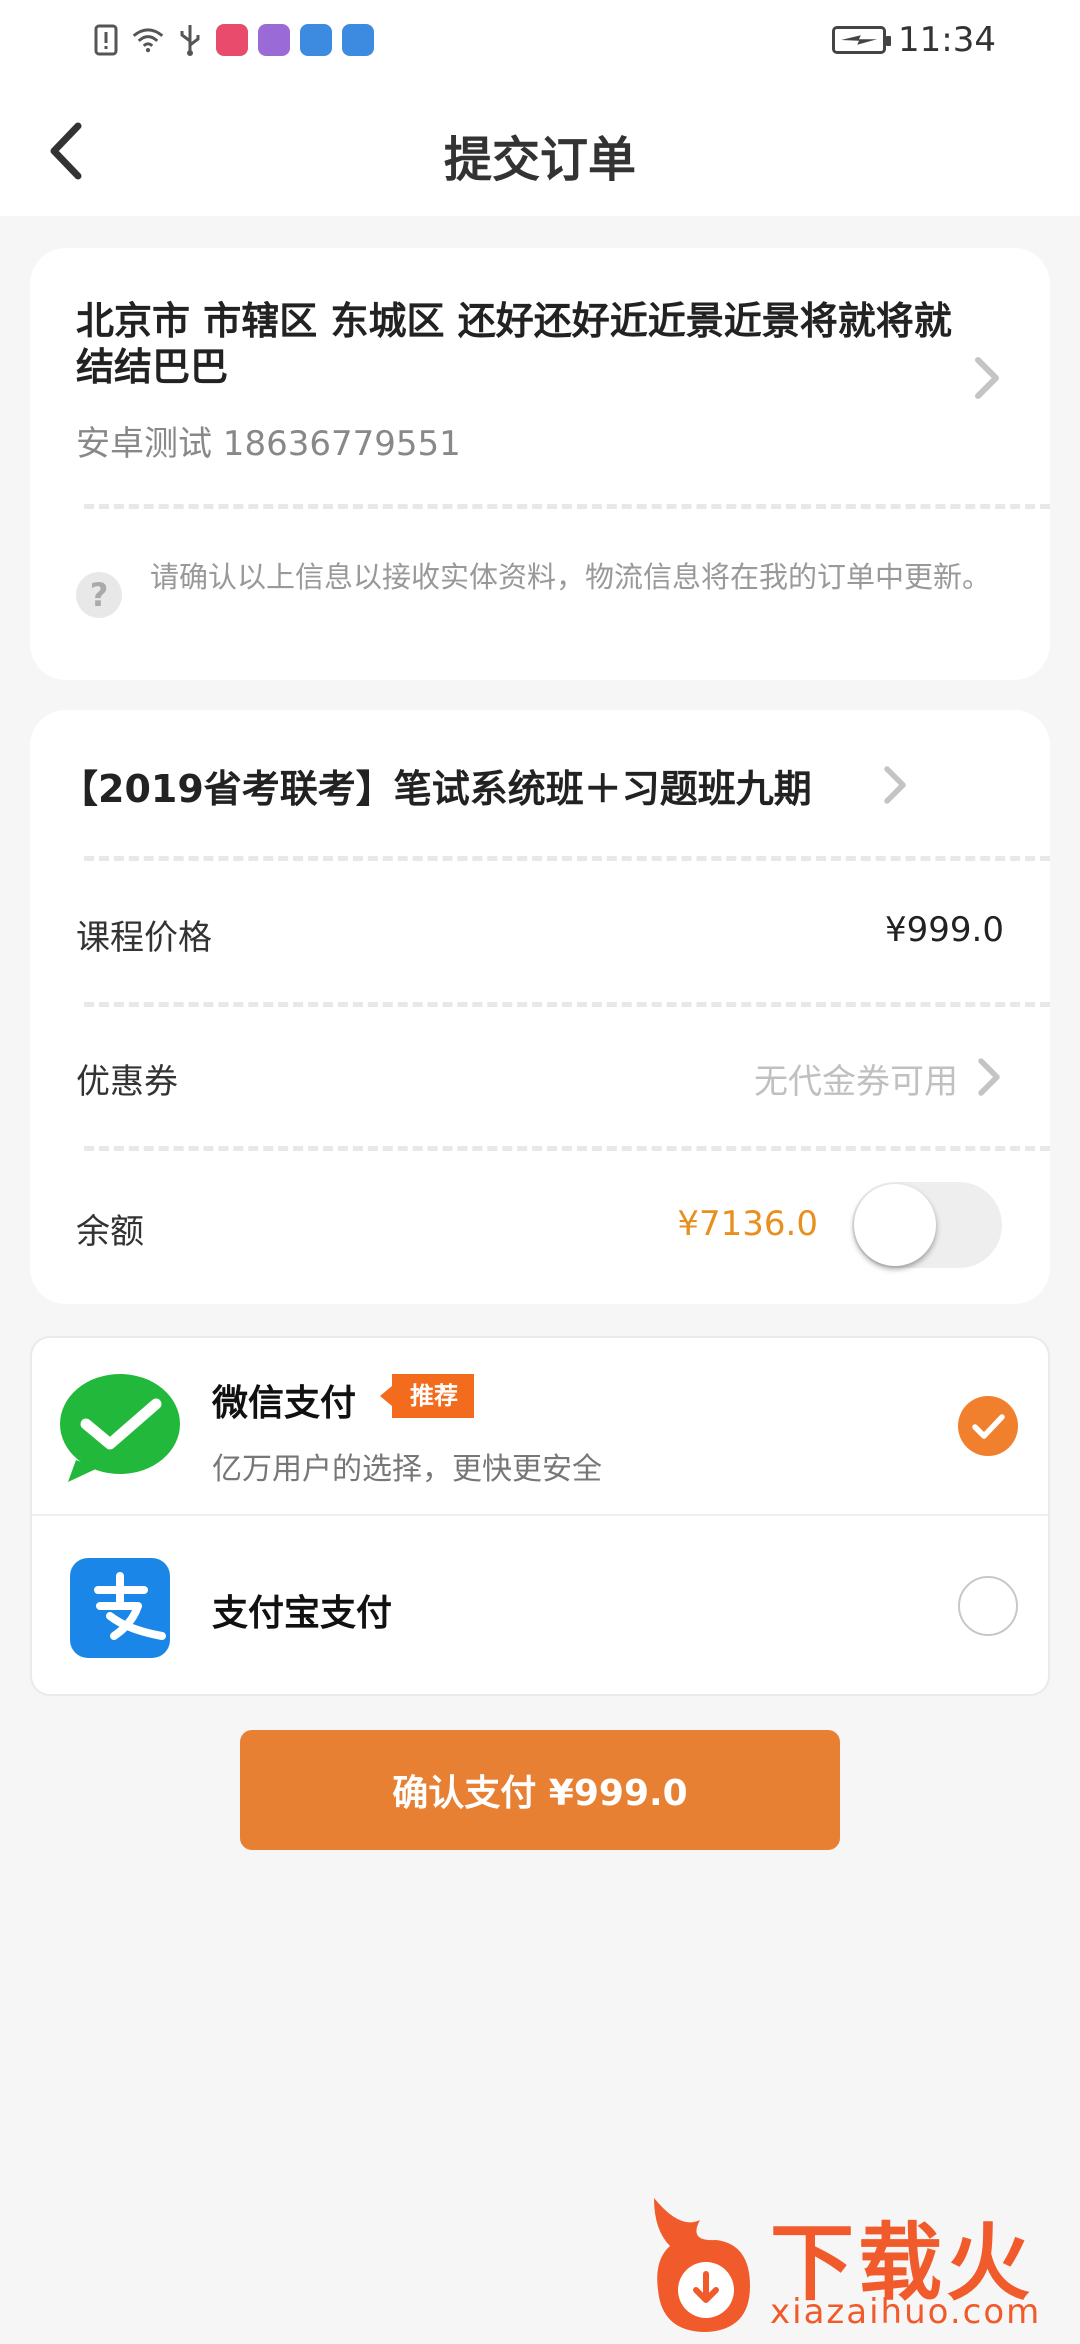 The image size is (1080, 2344). Describe the element at coordinates (144, 938) in the screenshot. I see `price-label: 课程价格` at that location.